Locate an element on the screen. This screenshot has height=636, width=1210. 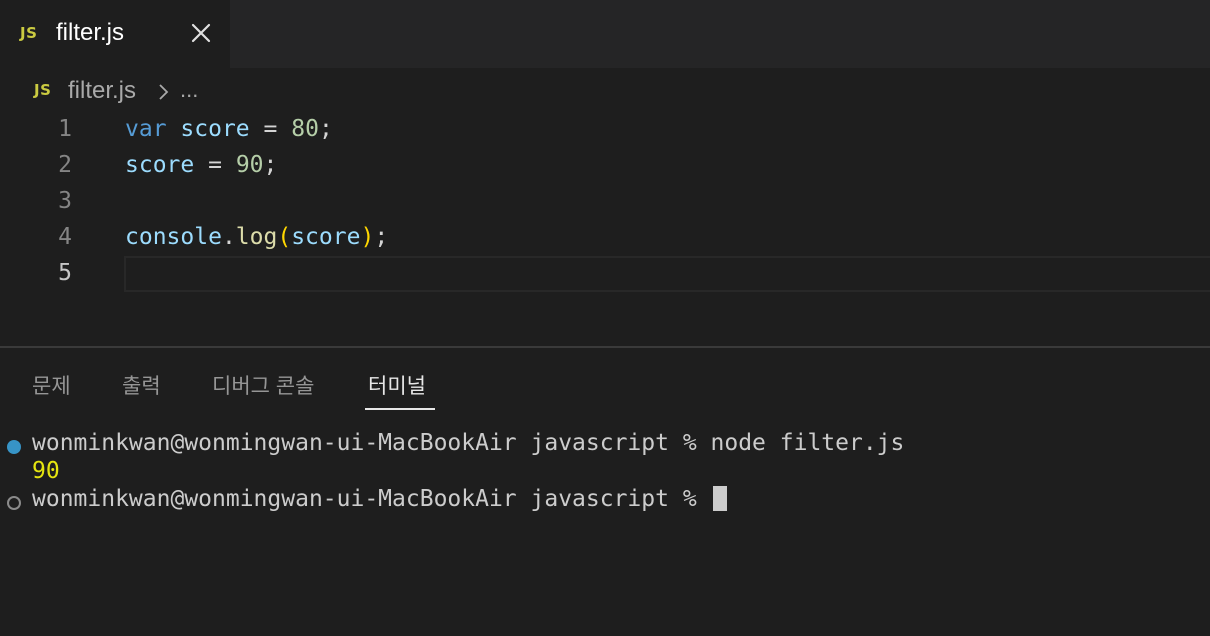
editor-tab-bar: JS filter.js is located at coordinates (605, 34).